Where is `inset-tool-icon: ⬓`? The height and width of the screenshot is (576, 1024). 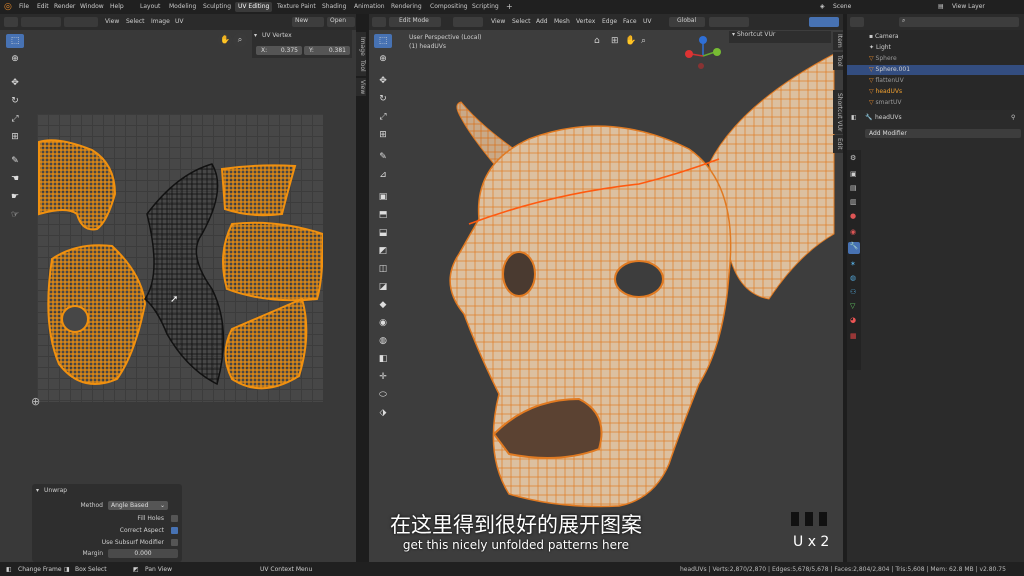
inset-tool-icon: ⬓ is located at coordinates (383, 233).